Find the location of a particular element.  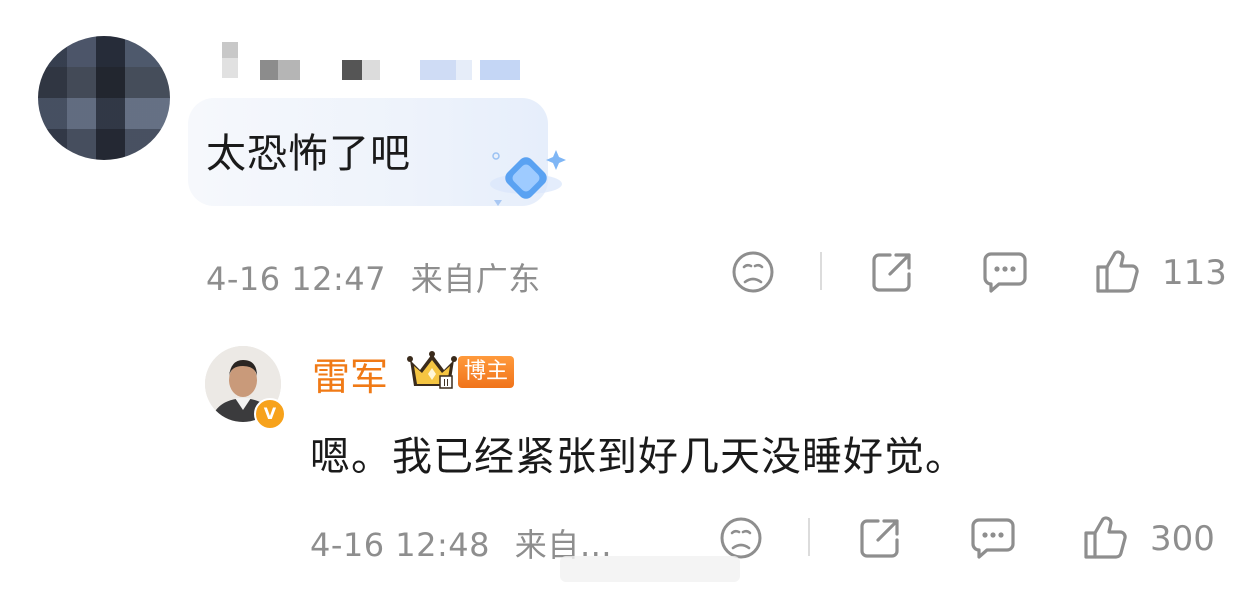

svg-text: II is located at coordinates (446, 383).